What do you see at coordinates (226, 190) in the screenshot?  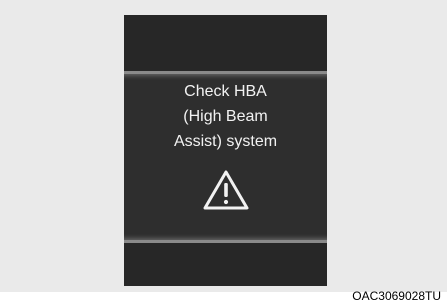 I see `warning-triangle-icon` at bounding box center [226, 190].